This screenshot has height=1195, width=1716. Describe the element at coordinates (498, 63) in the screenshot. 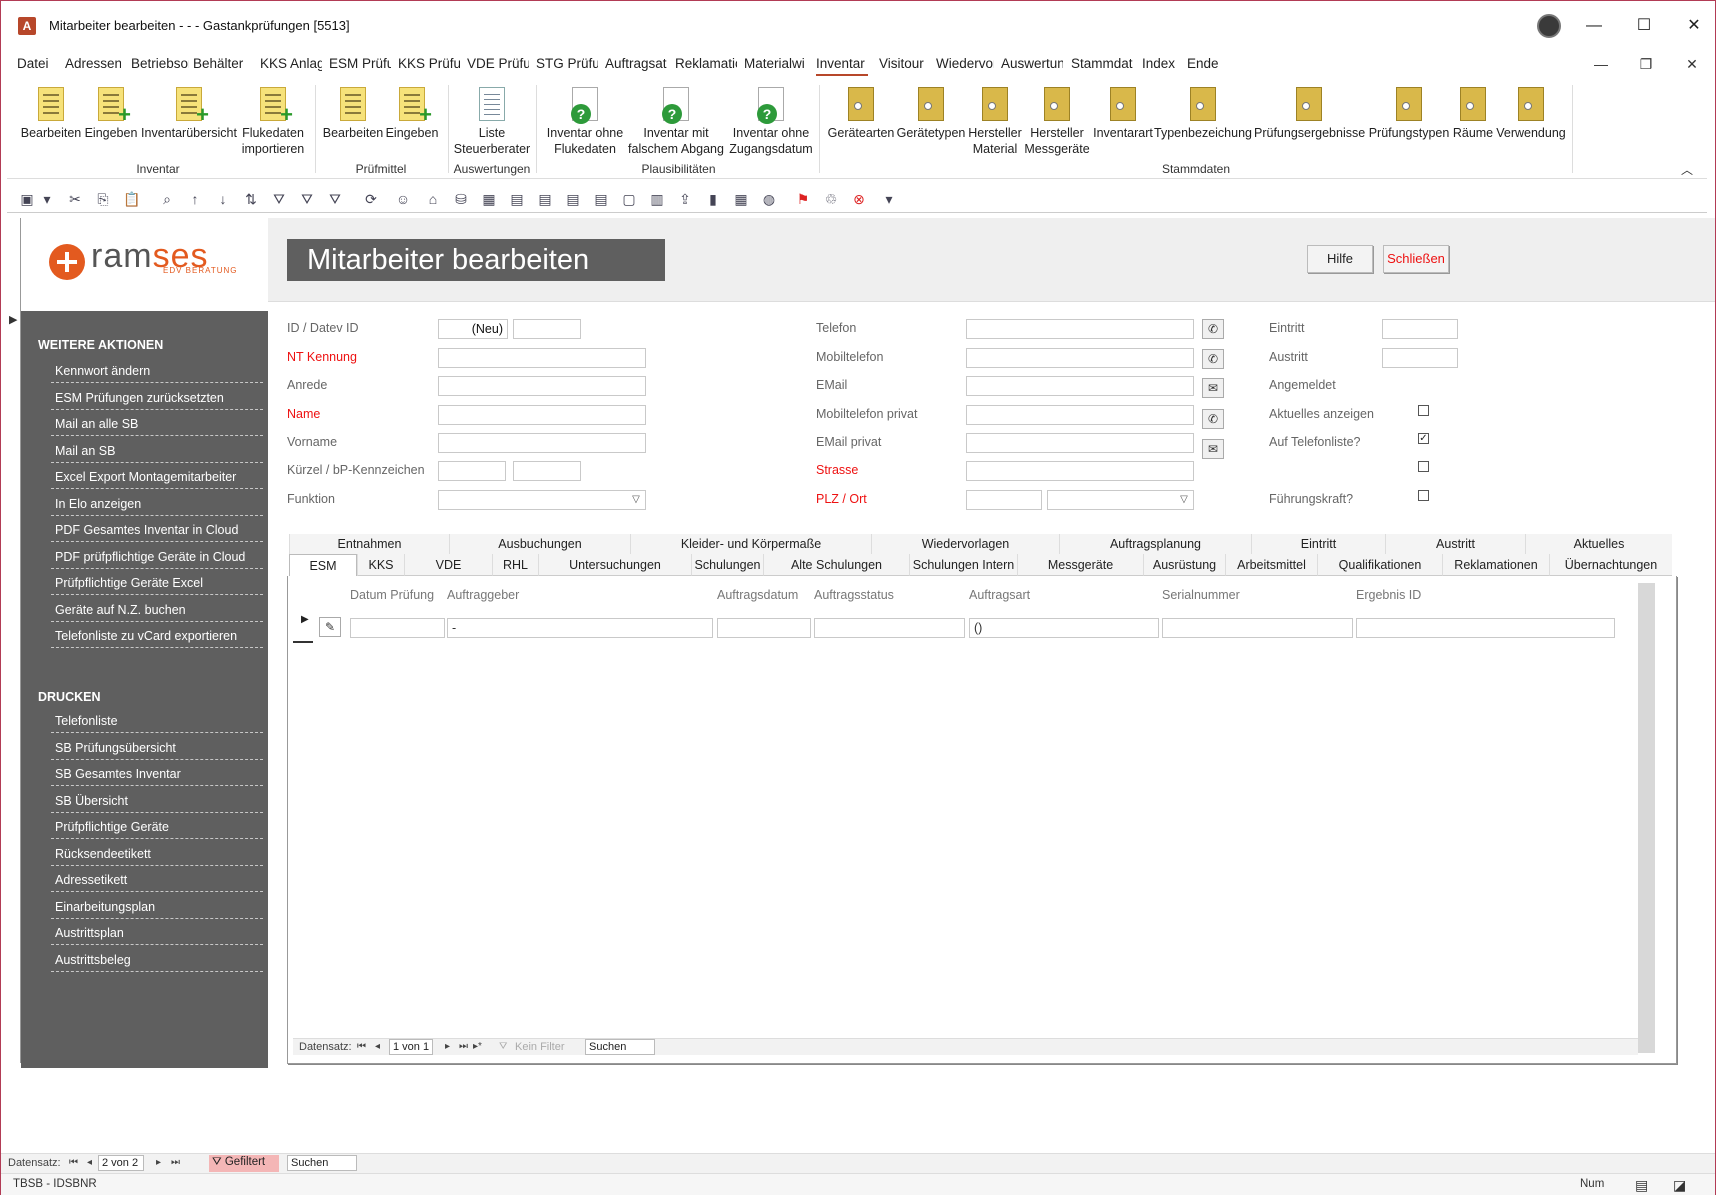

I see `menu-tab-vde-prüfui: VDE Prüfui` at that location.